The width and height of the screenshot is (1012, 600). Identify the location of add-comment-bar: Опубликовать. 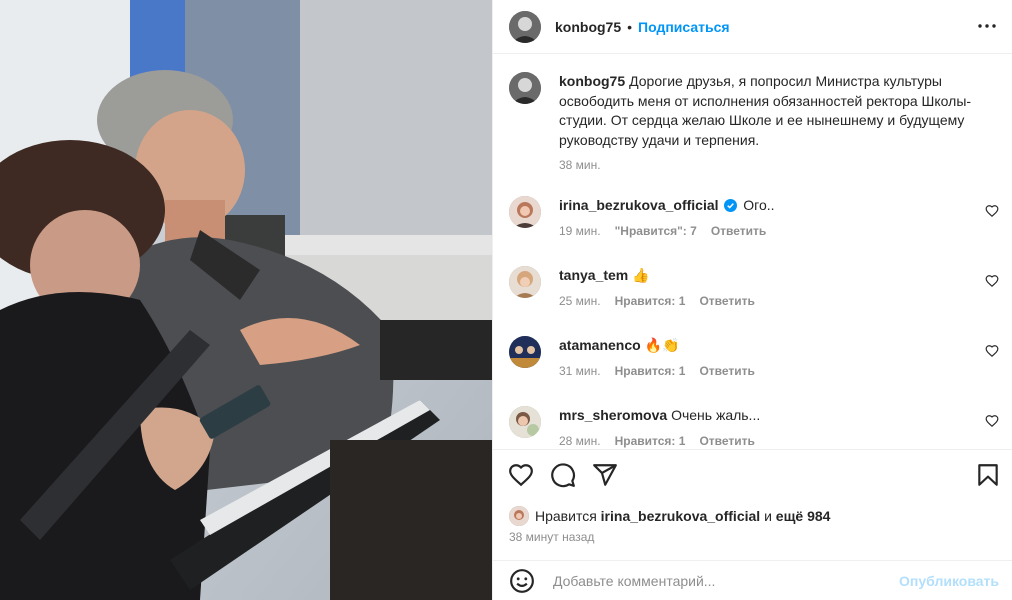
(752, 580).